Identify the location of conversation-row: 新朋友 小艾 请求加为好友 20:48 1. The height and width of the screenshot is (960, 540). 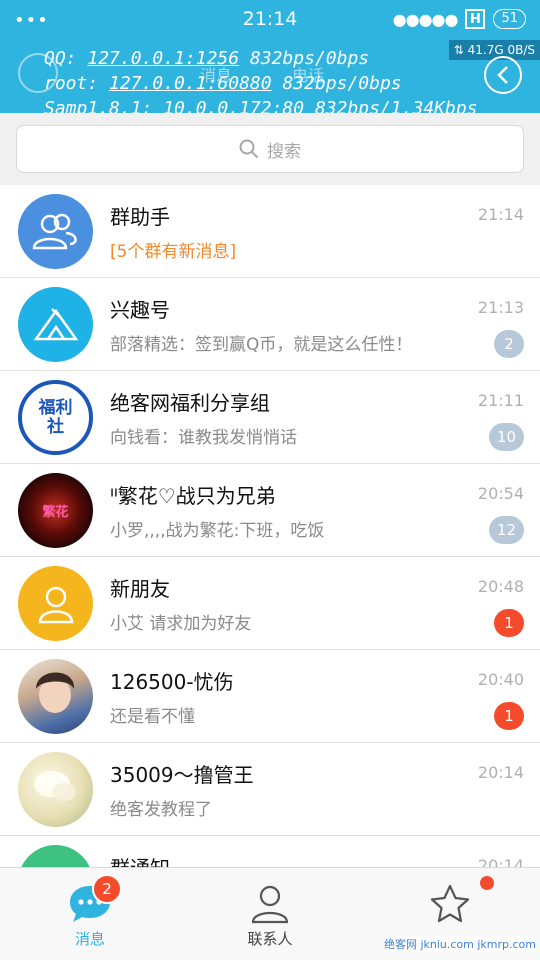
(270, 603).